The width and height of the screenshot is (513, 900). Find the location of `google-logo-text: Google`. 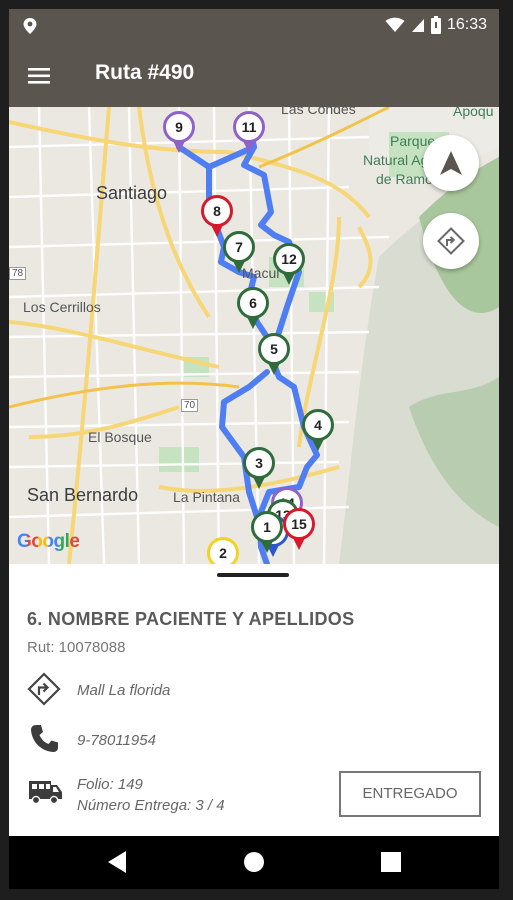

google-logo-text: Google is located at coordinates (48, 541).